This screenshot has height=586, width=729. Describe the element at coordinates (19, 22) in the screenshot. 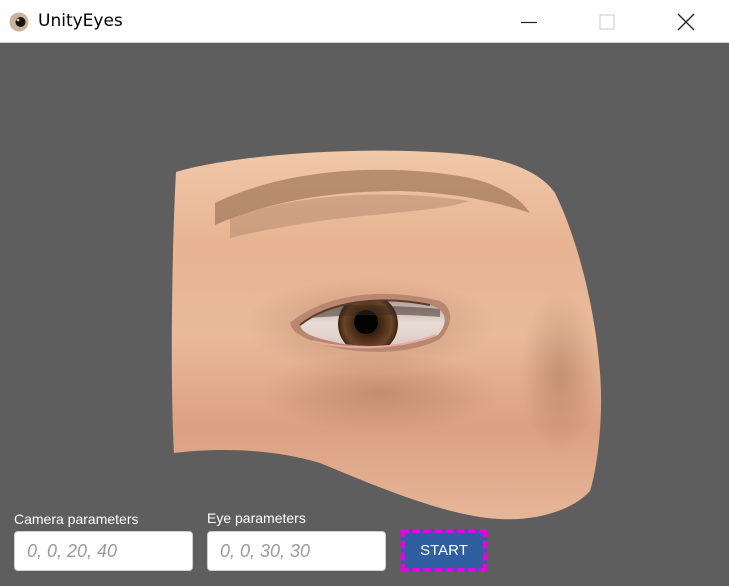

I see `eye-app-icon` at that location.